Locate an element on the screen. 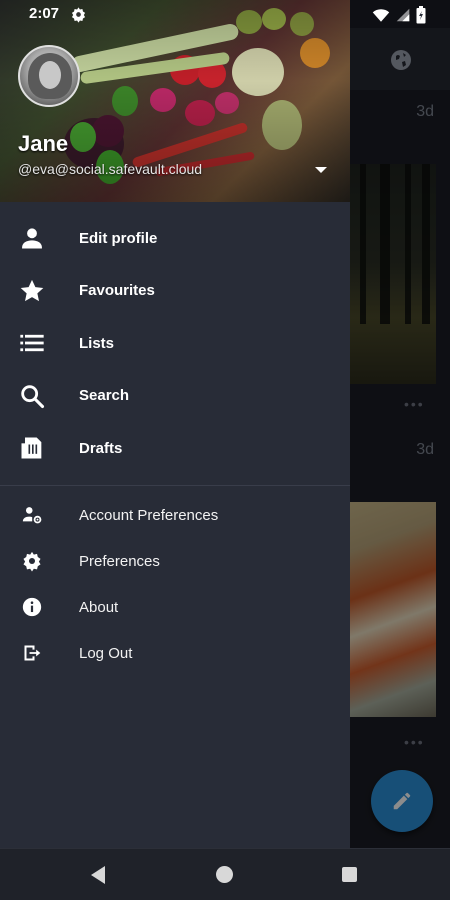 Image resolution: width=450 pixels, height=900 pixels. info-icon is located at coordinates (32, 607).